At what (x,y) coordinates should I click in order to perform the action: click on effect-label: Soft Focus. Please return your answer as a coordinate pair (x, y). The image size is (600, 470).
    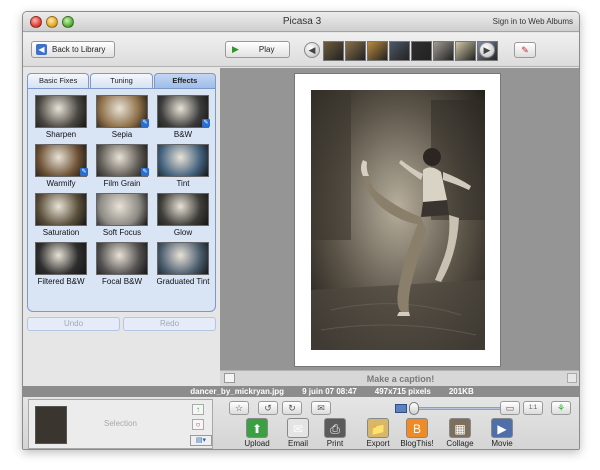
    Looking at the image, I should click on (122, 232).